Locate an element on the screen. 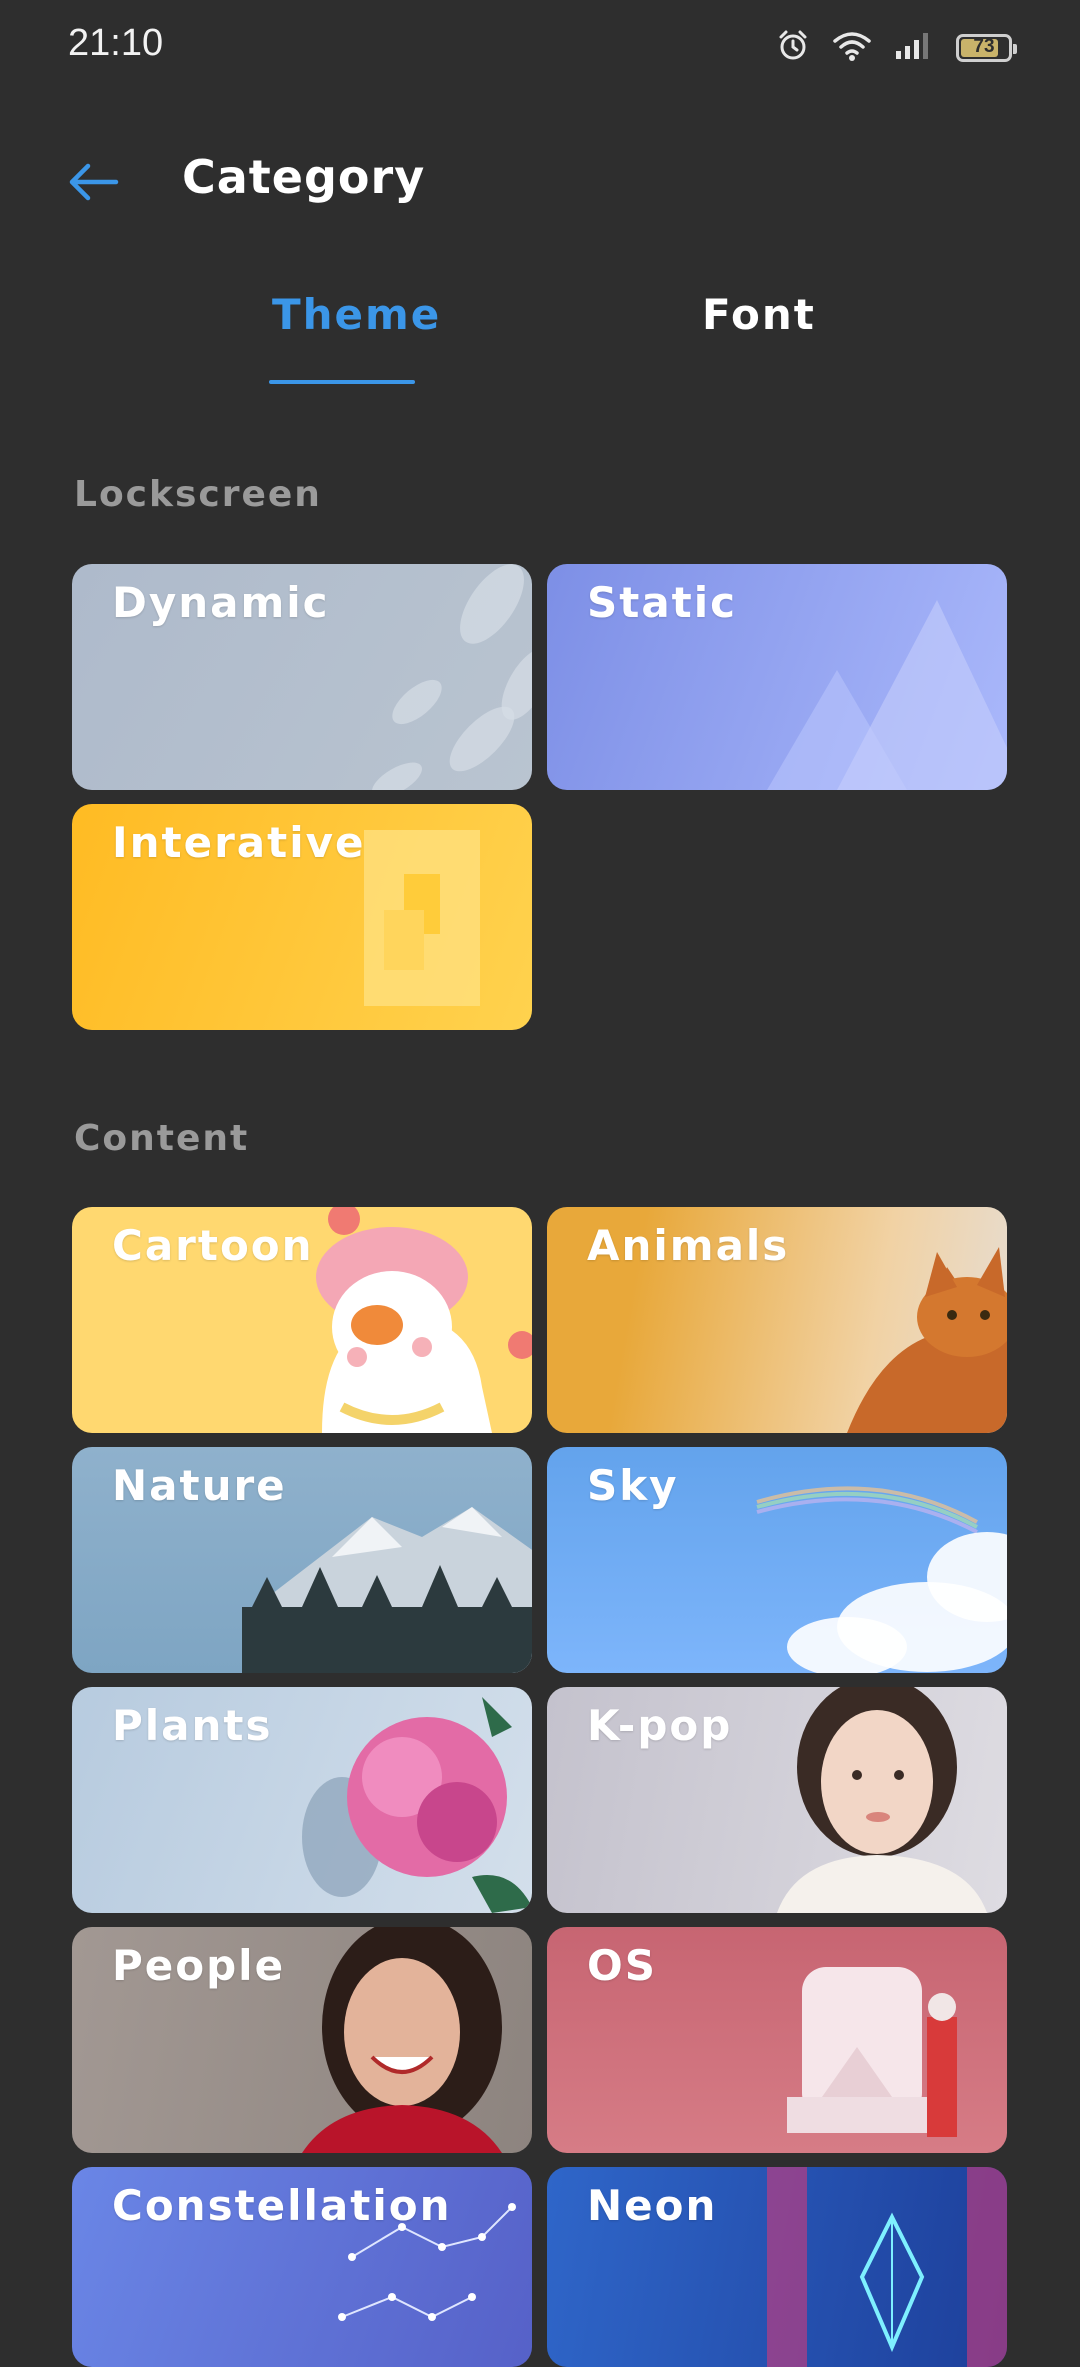 The width and height of the screenshot is (1080, 2367). card-label: Plants is located at coordinates (192, 1725).